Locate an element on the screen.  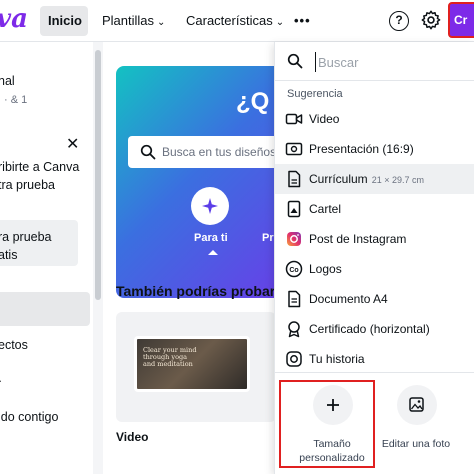
close-icon: ✕ is located at coordinates (72, 144).